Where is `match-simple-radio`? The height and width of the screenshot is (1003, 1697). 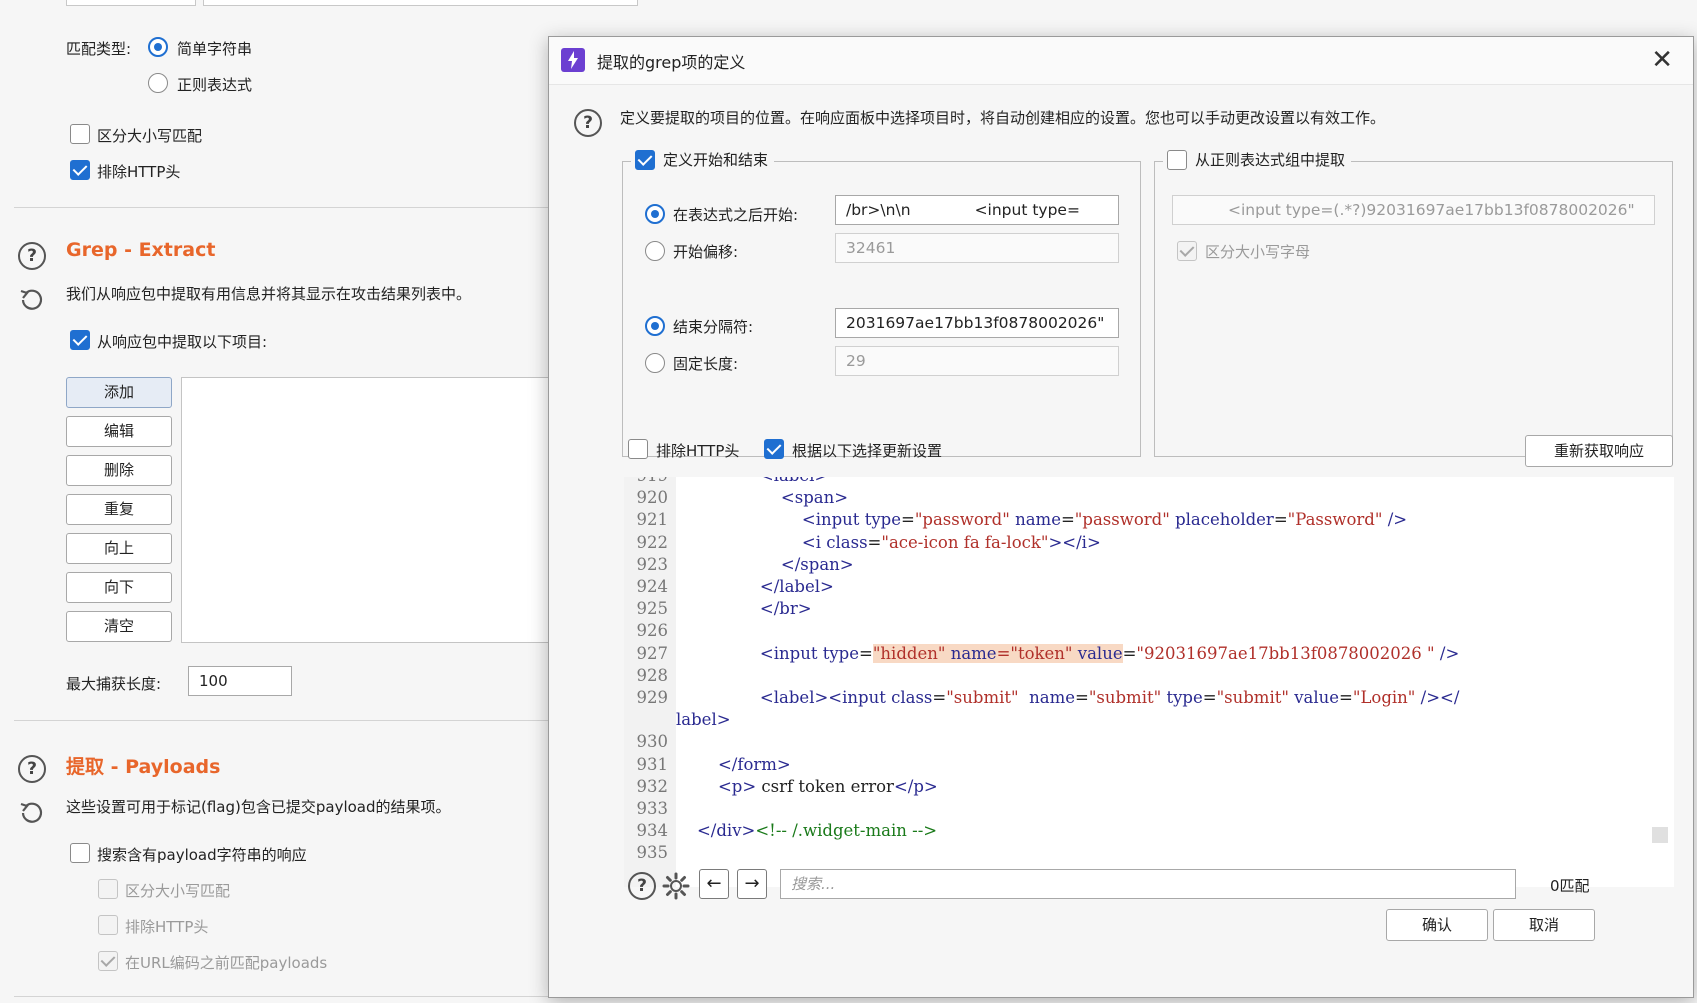
match-simple-radio is located at coordinates (158, 47).